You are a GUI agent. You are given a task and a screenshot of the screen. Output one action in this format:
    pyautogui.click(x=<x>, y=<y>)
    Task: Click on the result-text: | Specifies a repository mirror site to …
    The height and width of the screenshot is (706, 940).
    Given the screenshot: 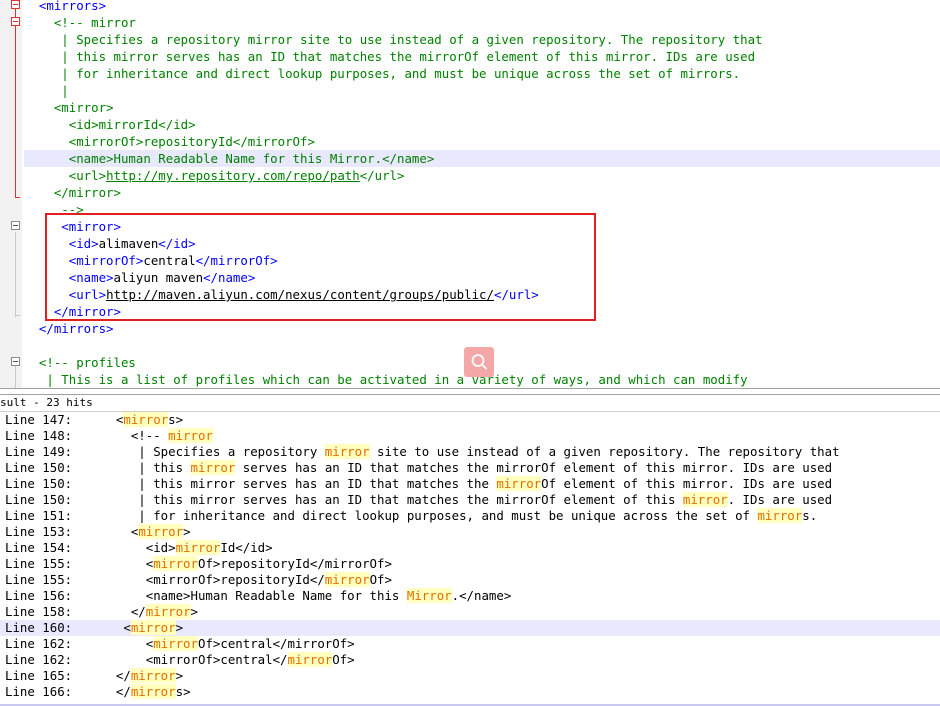 What is the action you would take?
    pyautogui.click(x=470, y=452)
    